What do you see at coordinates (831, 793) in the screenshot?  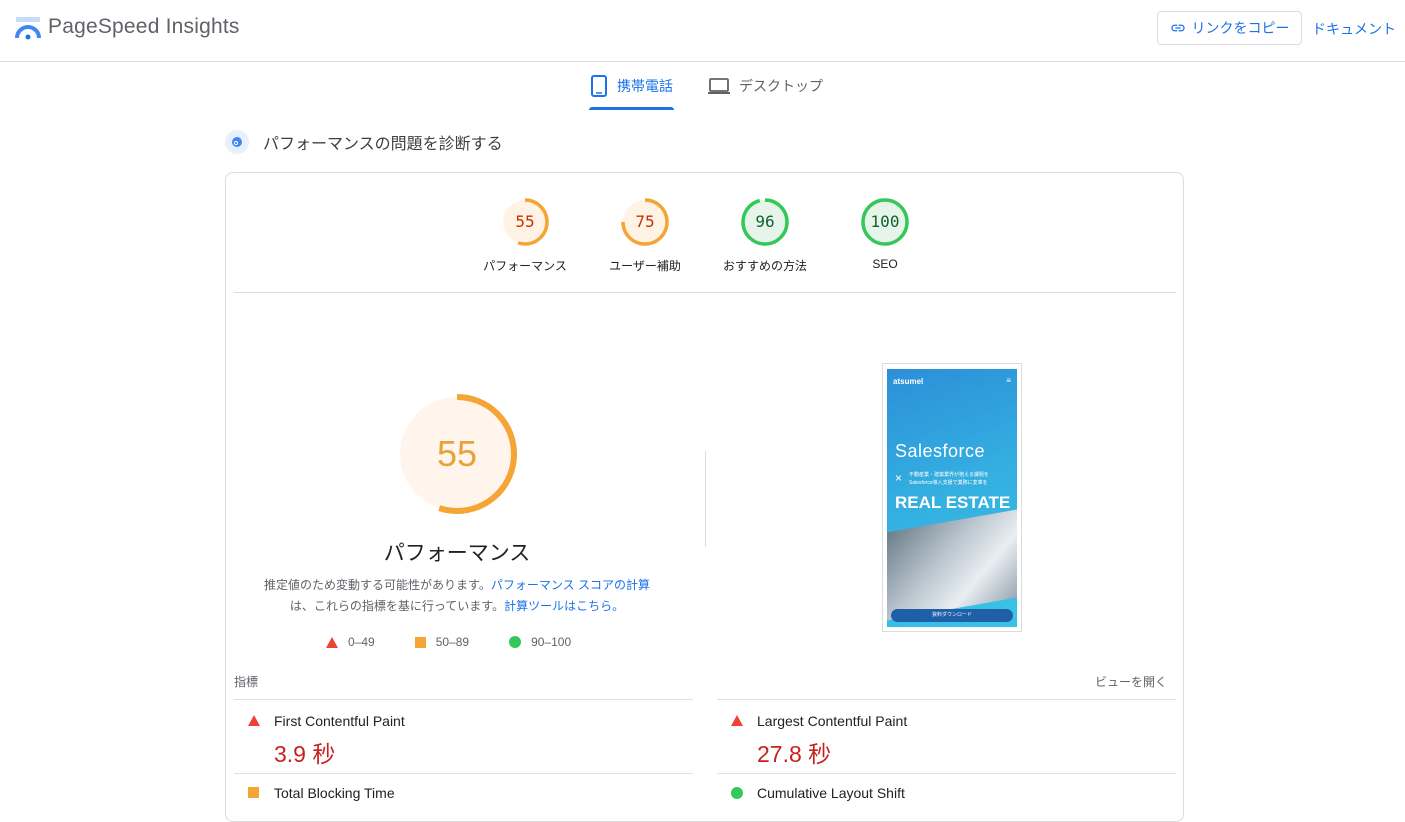 I see `metric-name: Cumulative Layout Shift` at bounding box center [831, 793].